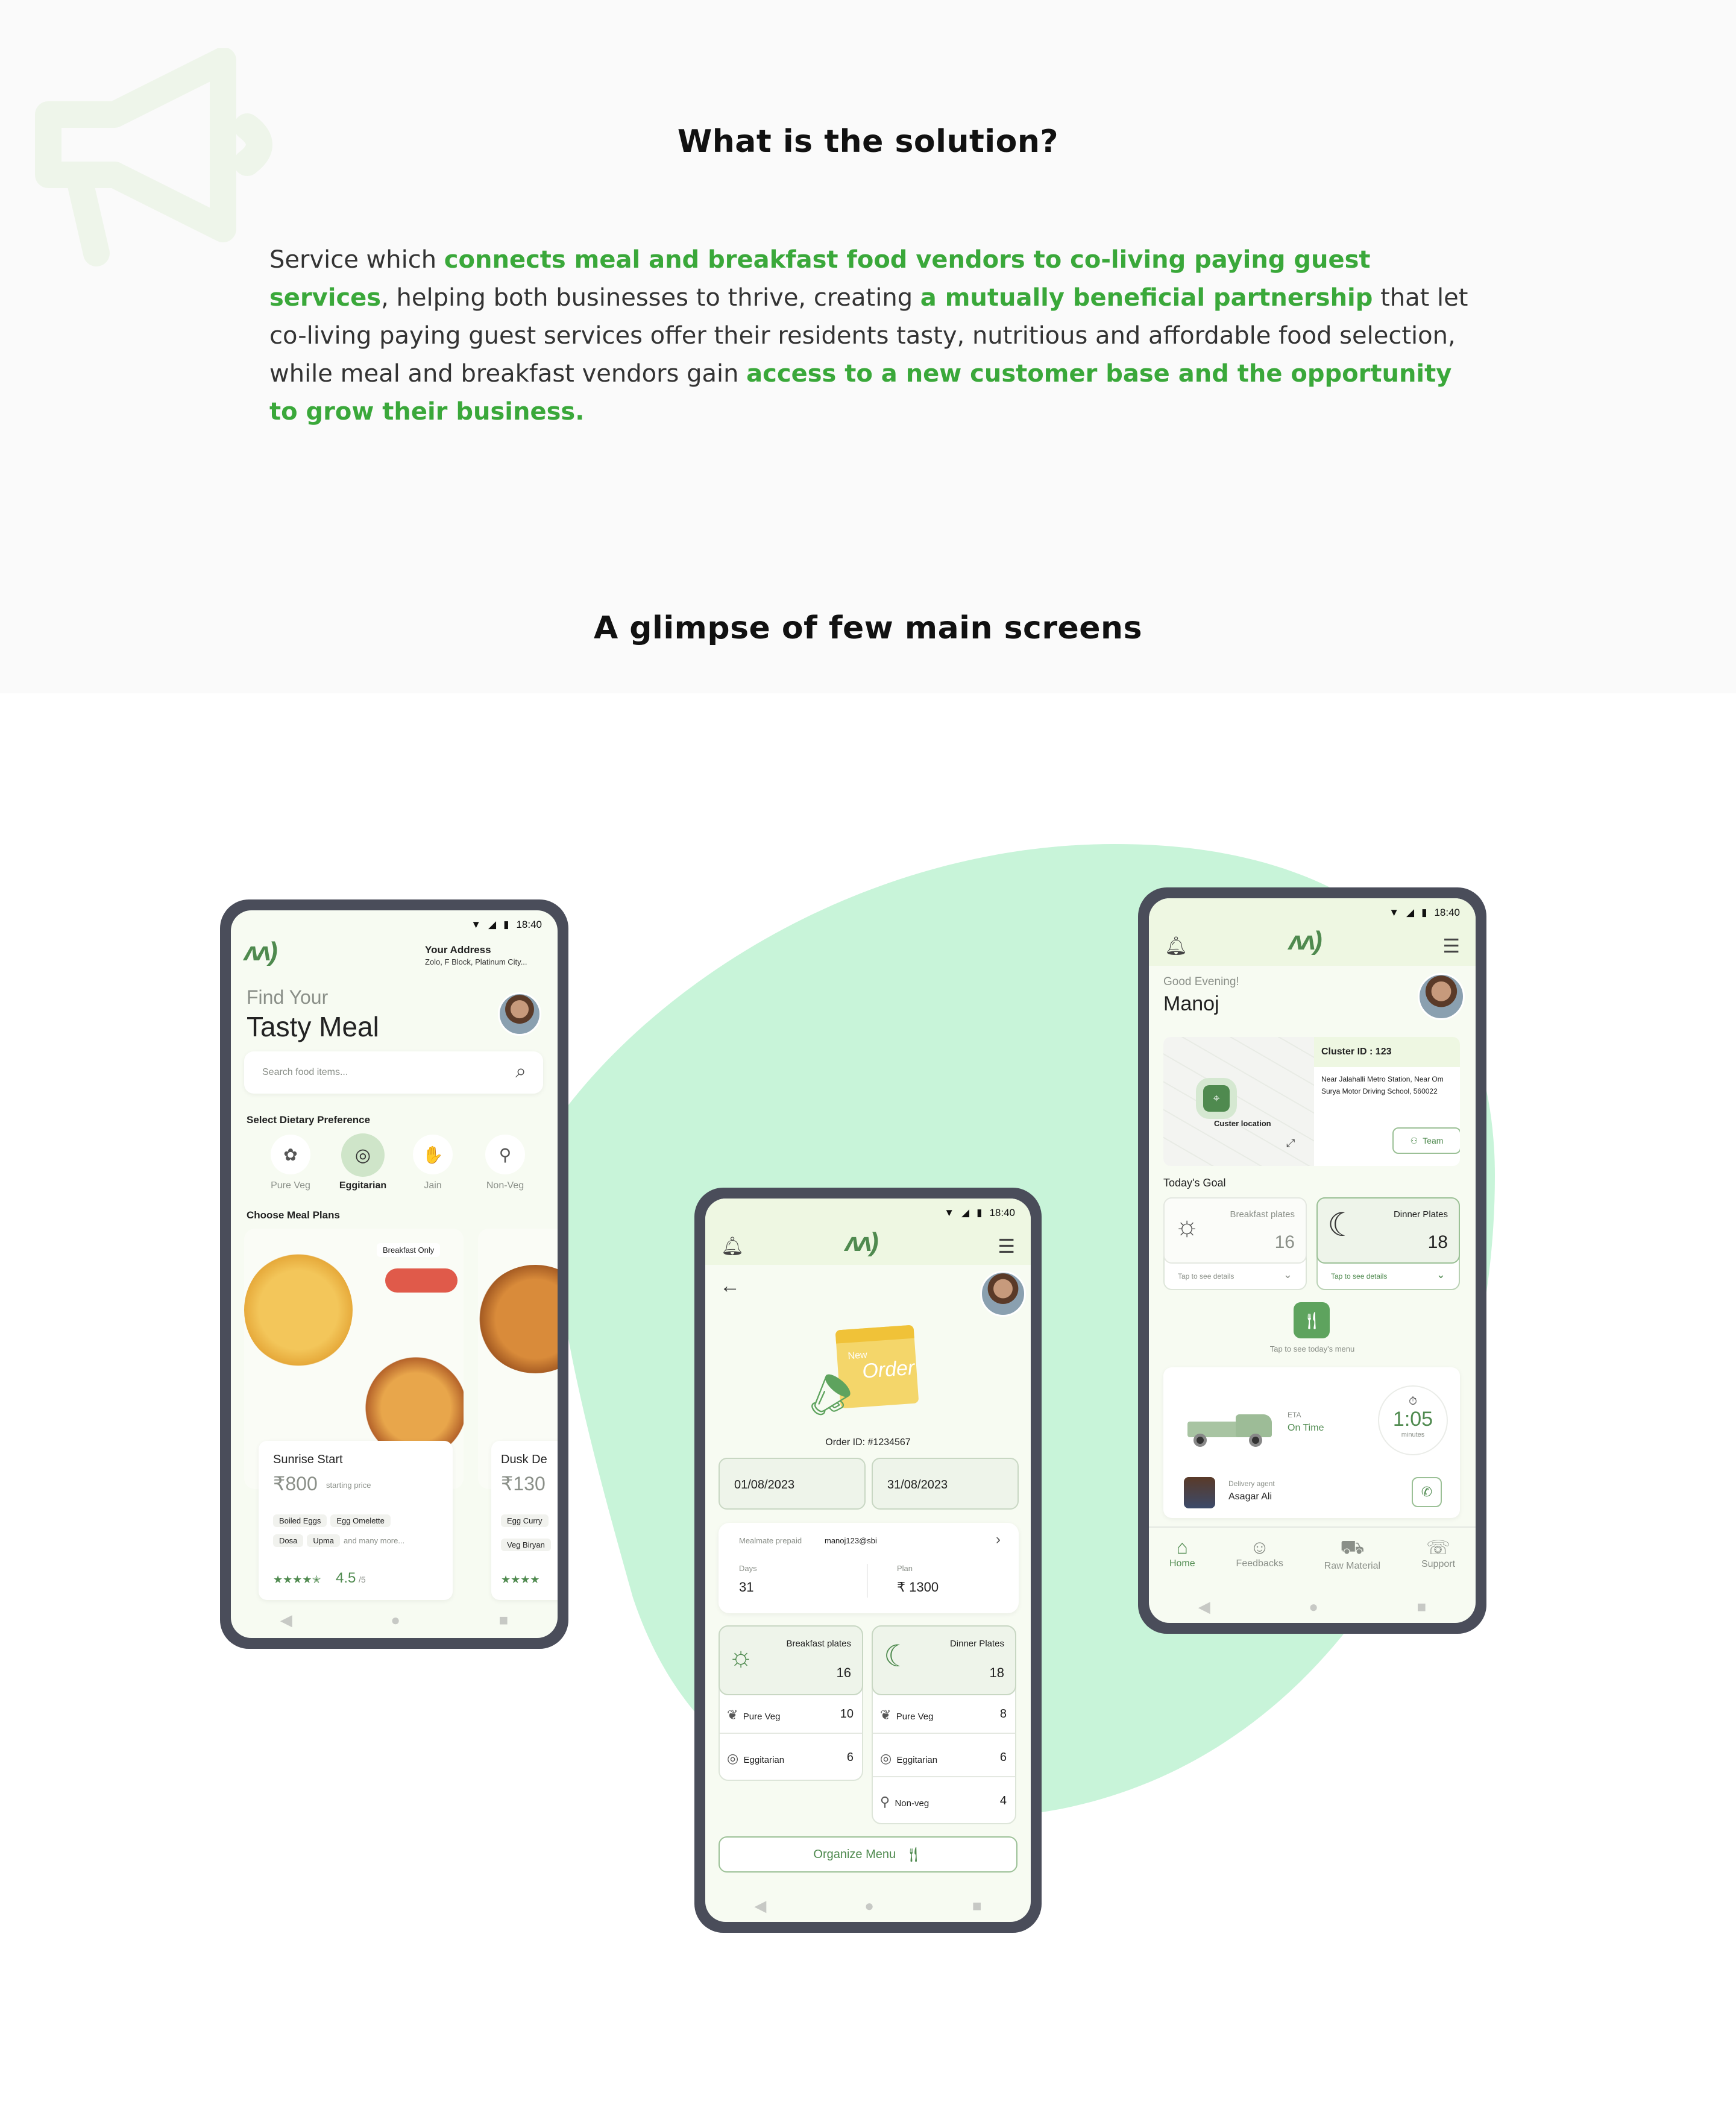  I want to click on app-logo: ᴧᴧ), so click(862, 1242).